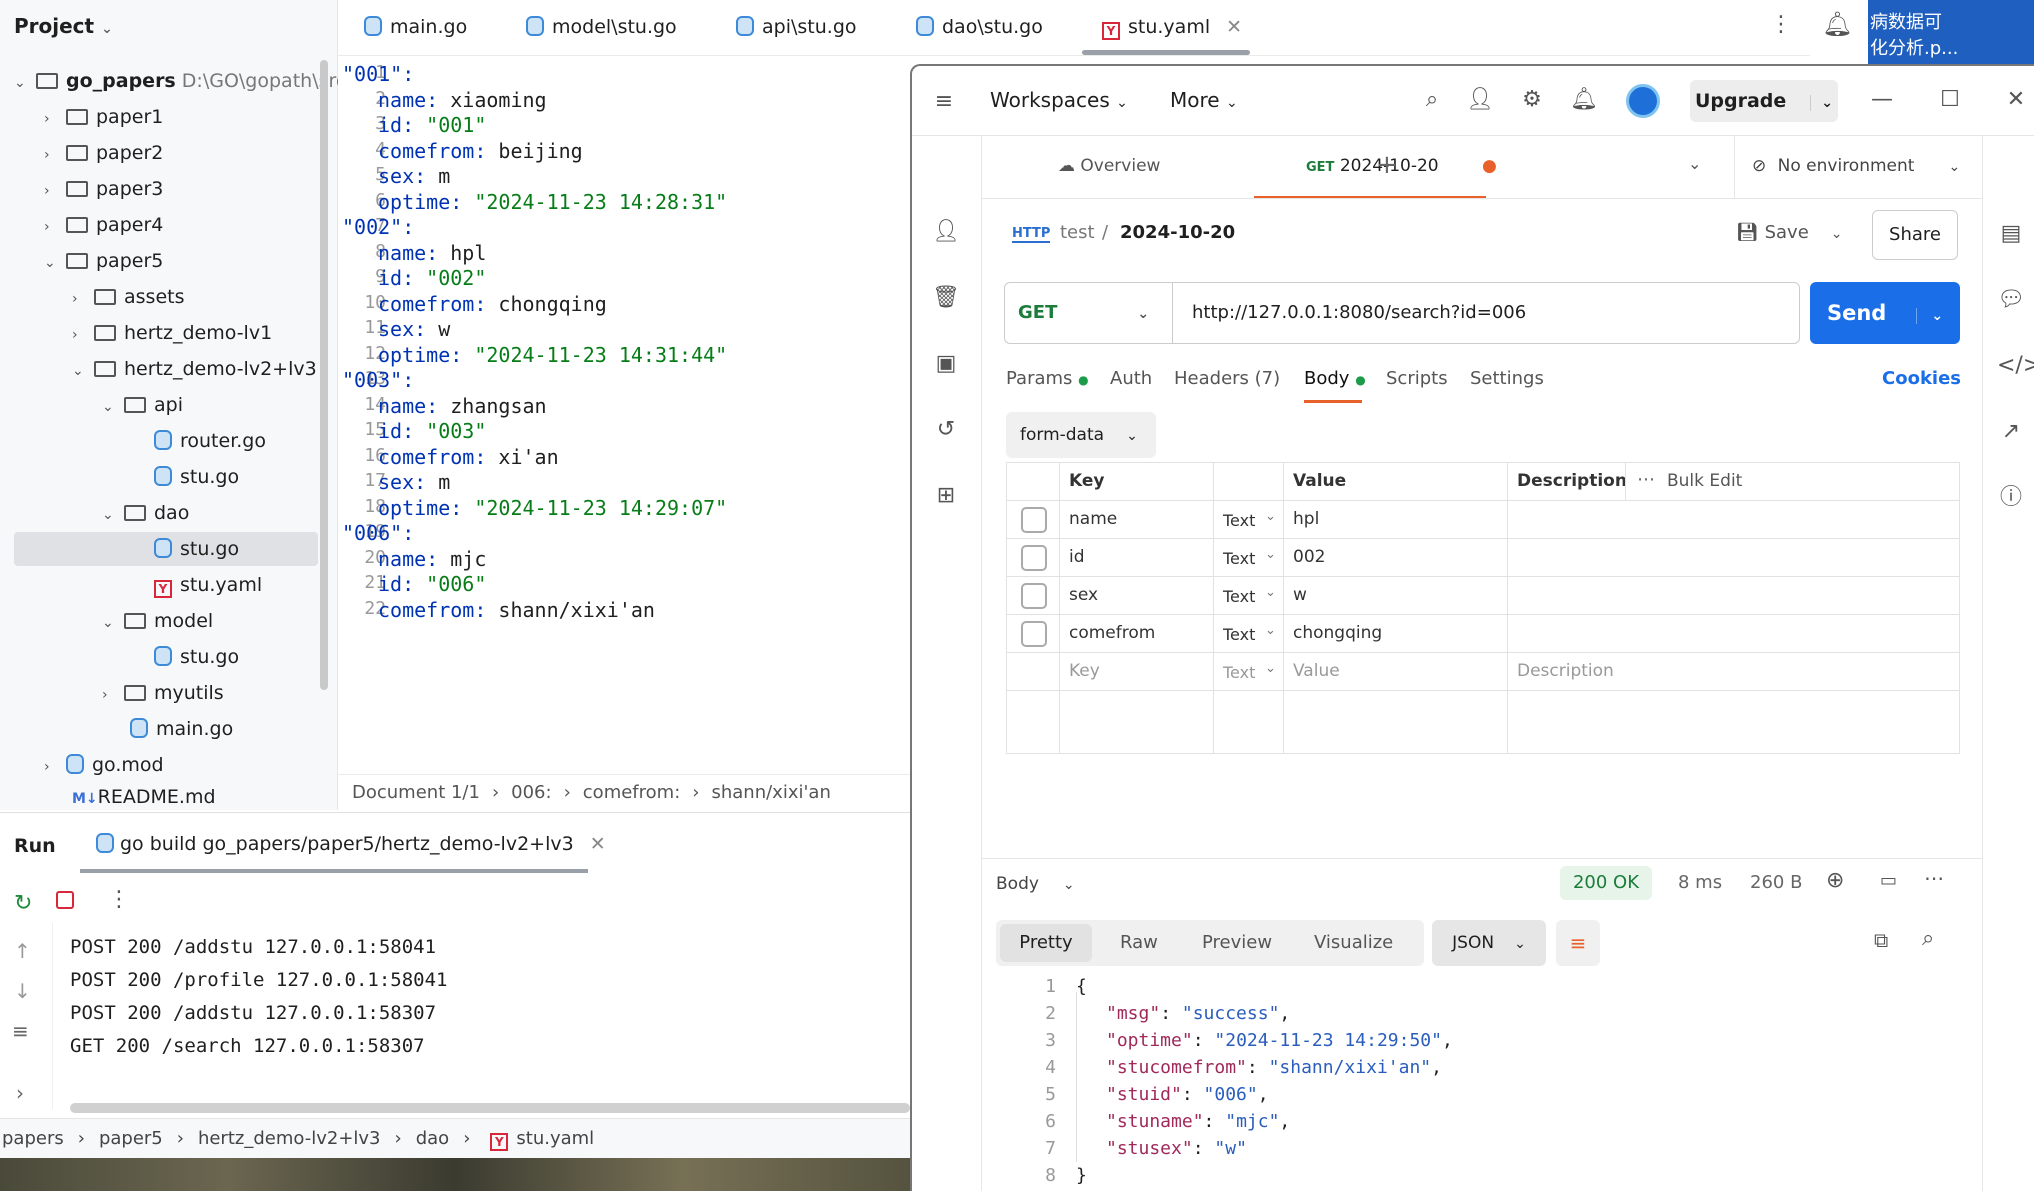 The image size is (2034, 1191). I want to click on tab-overview: ☁ Overview, so click(1109, 166).